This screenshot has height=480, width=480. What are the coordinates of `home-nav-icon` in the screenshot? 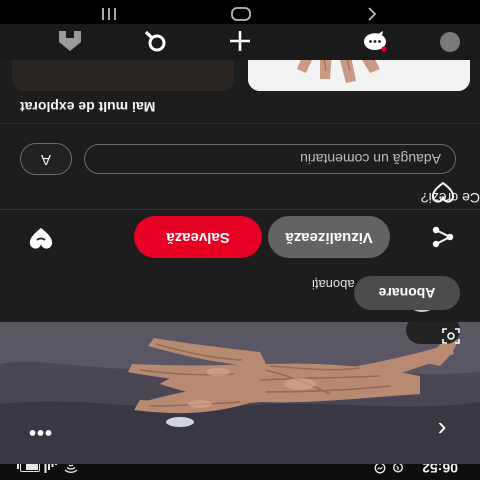 It's located at (241, 12).